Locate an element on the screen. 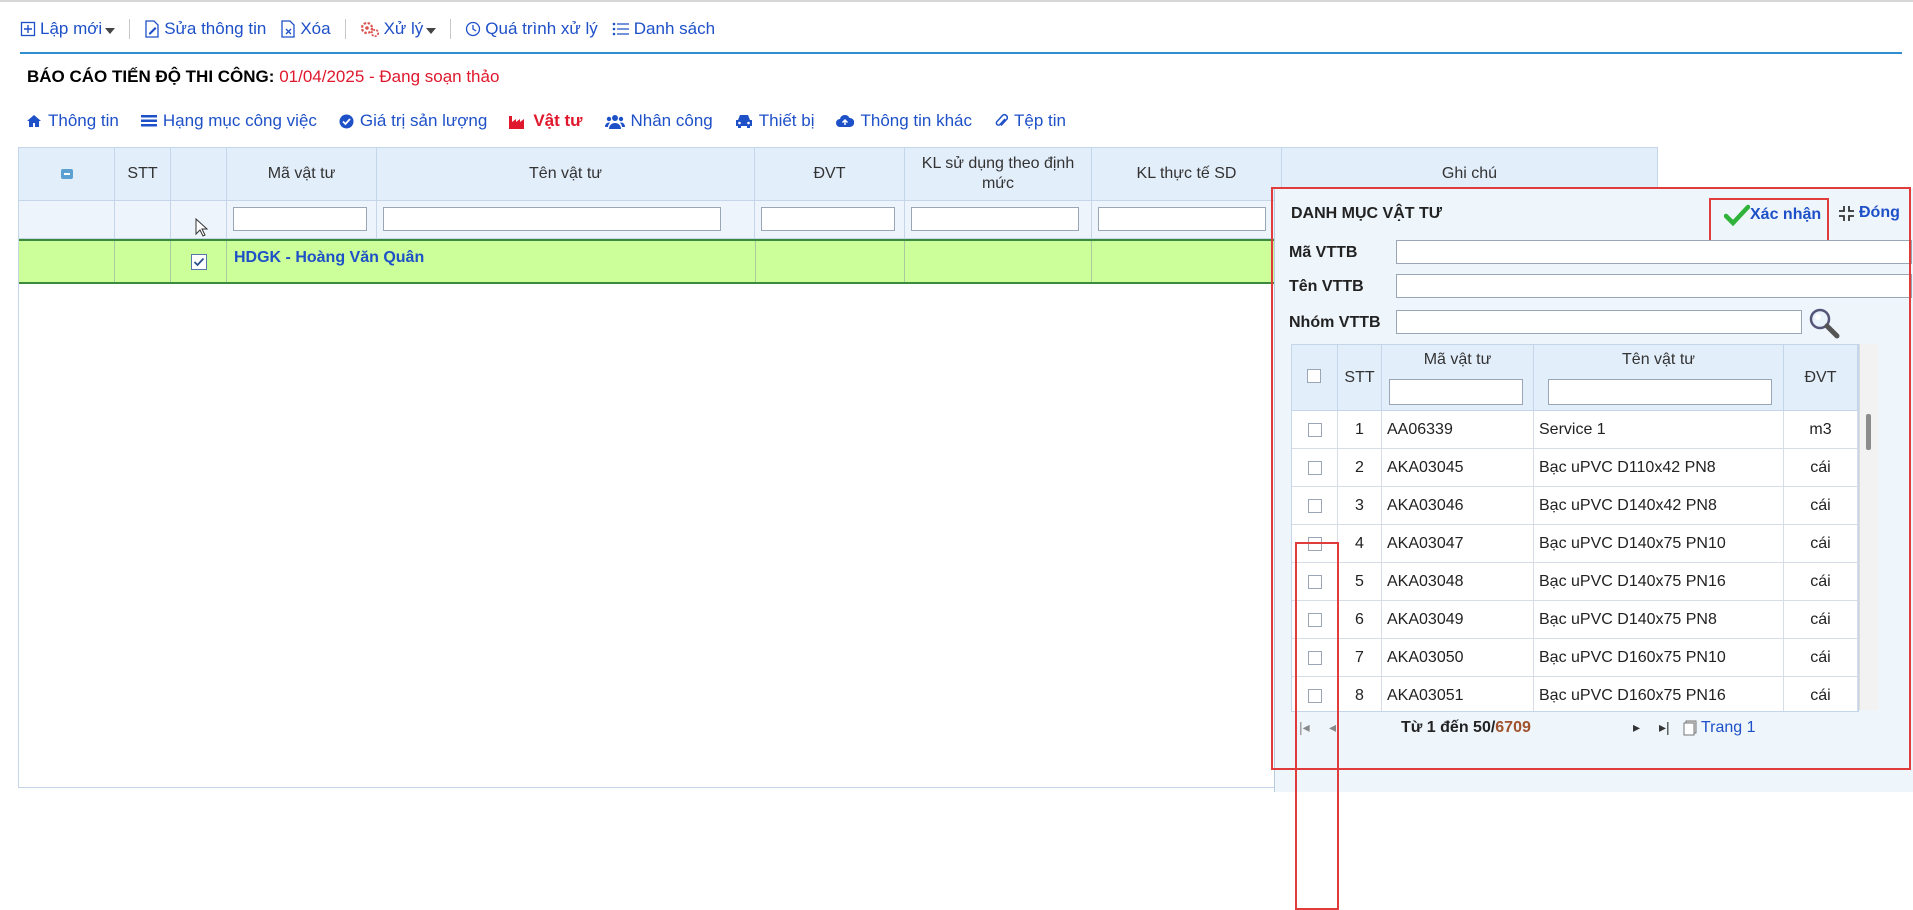  table-row: 5 AKA03048 Bạc uPVC D140x75 PN16 cái is located at coordinates (1575, 582).